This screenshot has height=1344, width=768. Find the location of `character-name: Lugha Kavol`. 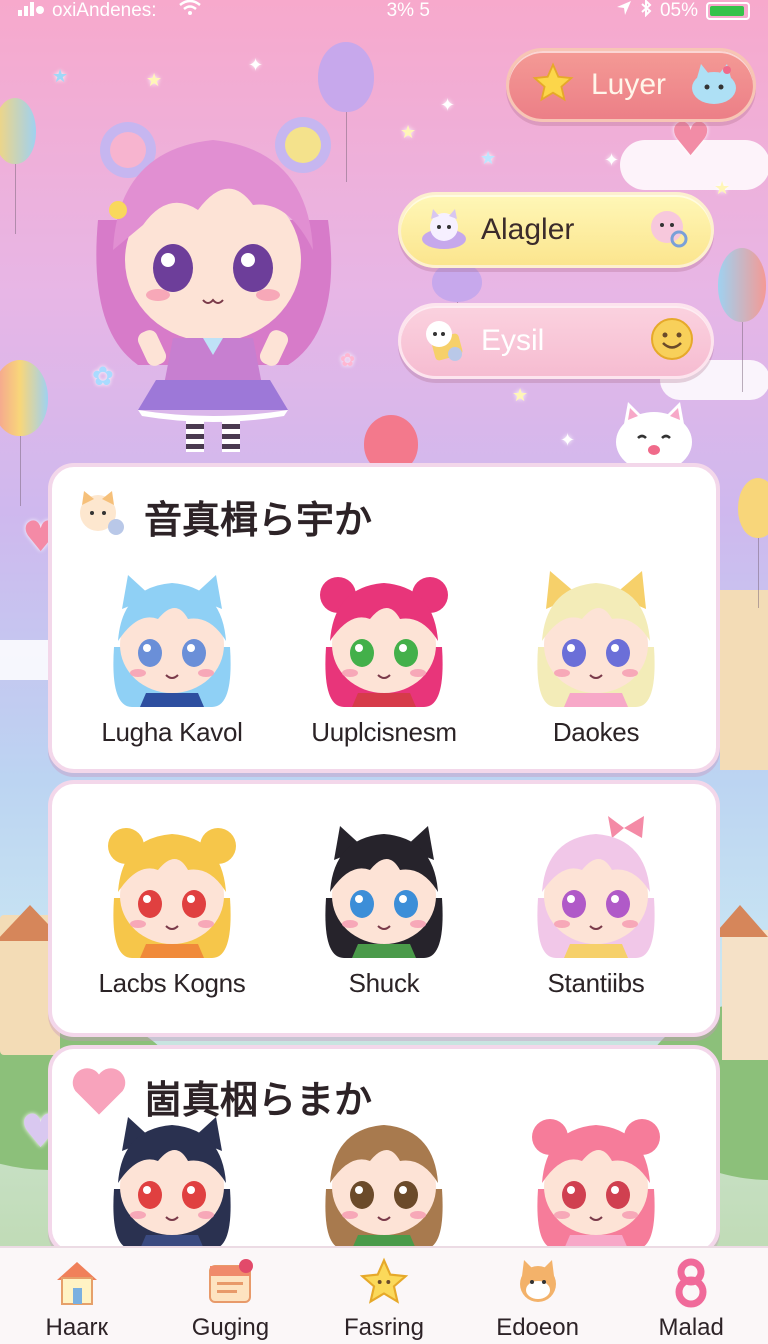

character-name: Lugha Kavol is located at coordinates (172, 732).